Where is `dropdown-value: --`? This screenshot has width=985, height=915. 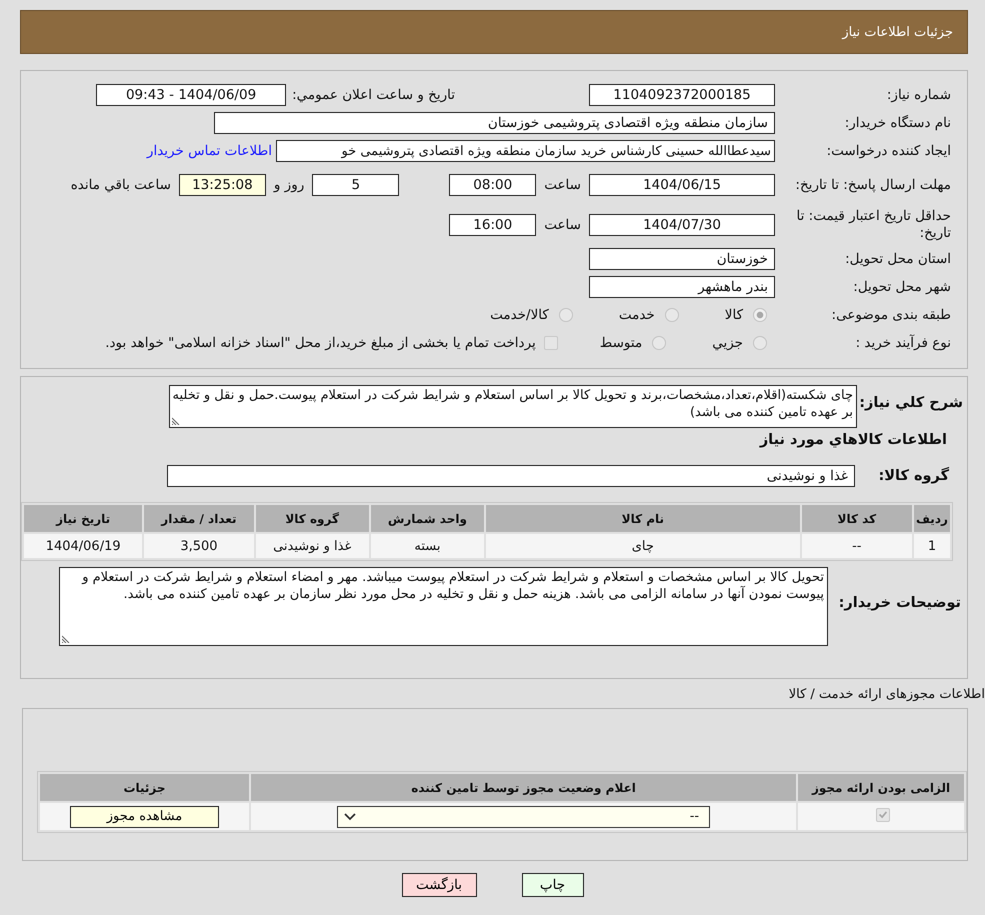 dropdown-value: -- is located at coordinates (695, 816).